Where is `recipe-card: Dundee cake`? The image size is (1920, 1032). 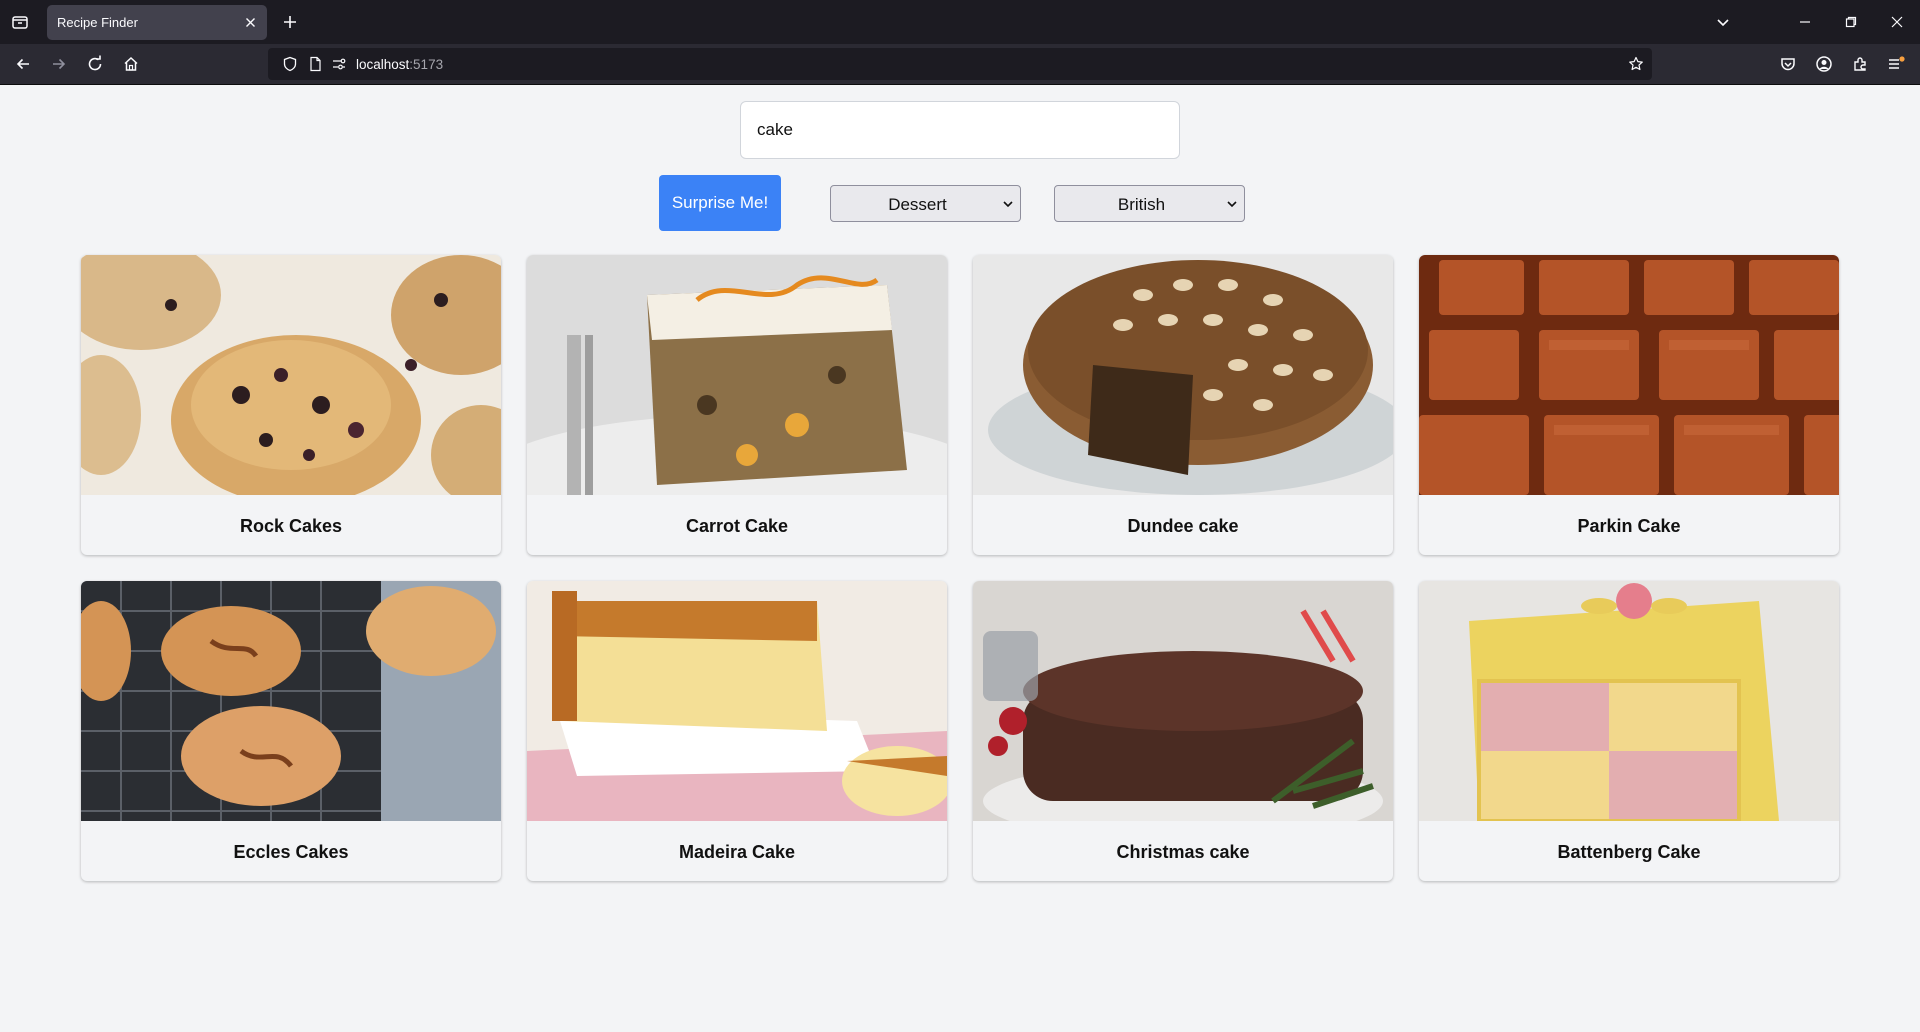
recipe-card: Dundee cake is located at coordinates (1183, 405).